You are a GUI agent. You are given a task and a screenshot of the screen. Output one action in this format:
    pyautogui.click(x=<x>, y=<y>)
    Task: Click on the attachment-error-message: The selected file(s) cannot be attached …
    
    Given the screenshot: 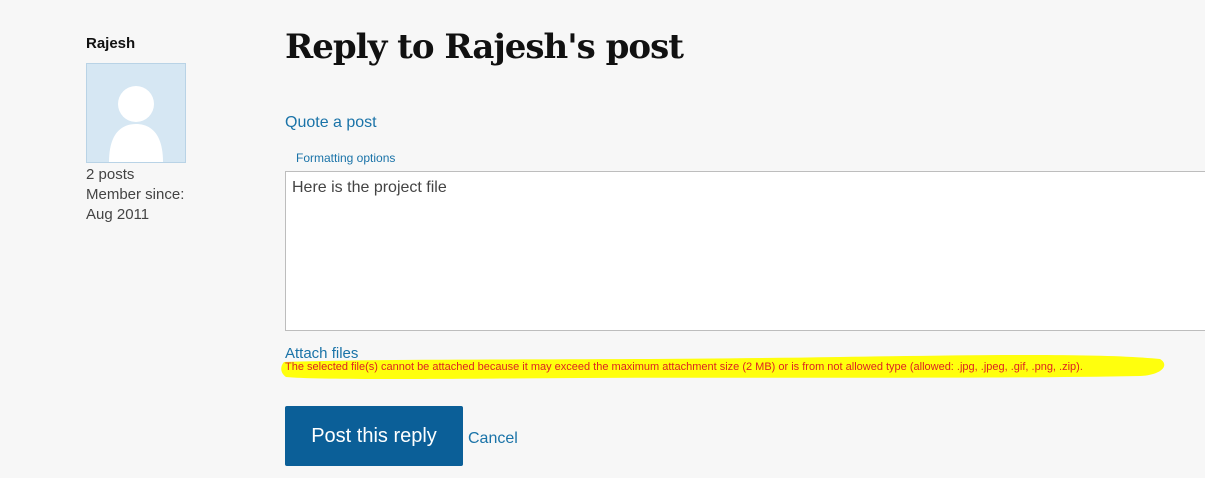 What is the action you would take?
    pyautogui.click(x=684, y=367)
    